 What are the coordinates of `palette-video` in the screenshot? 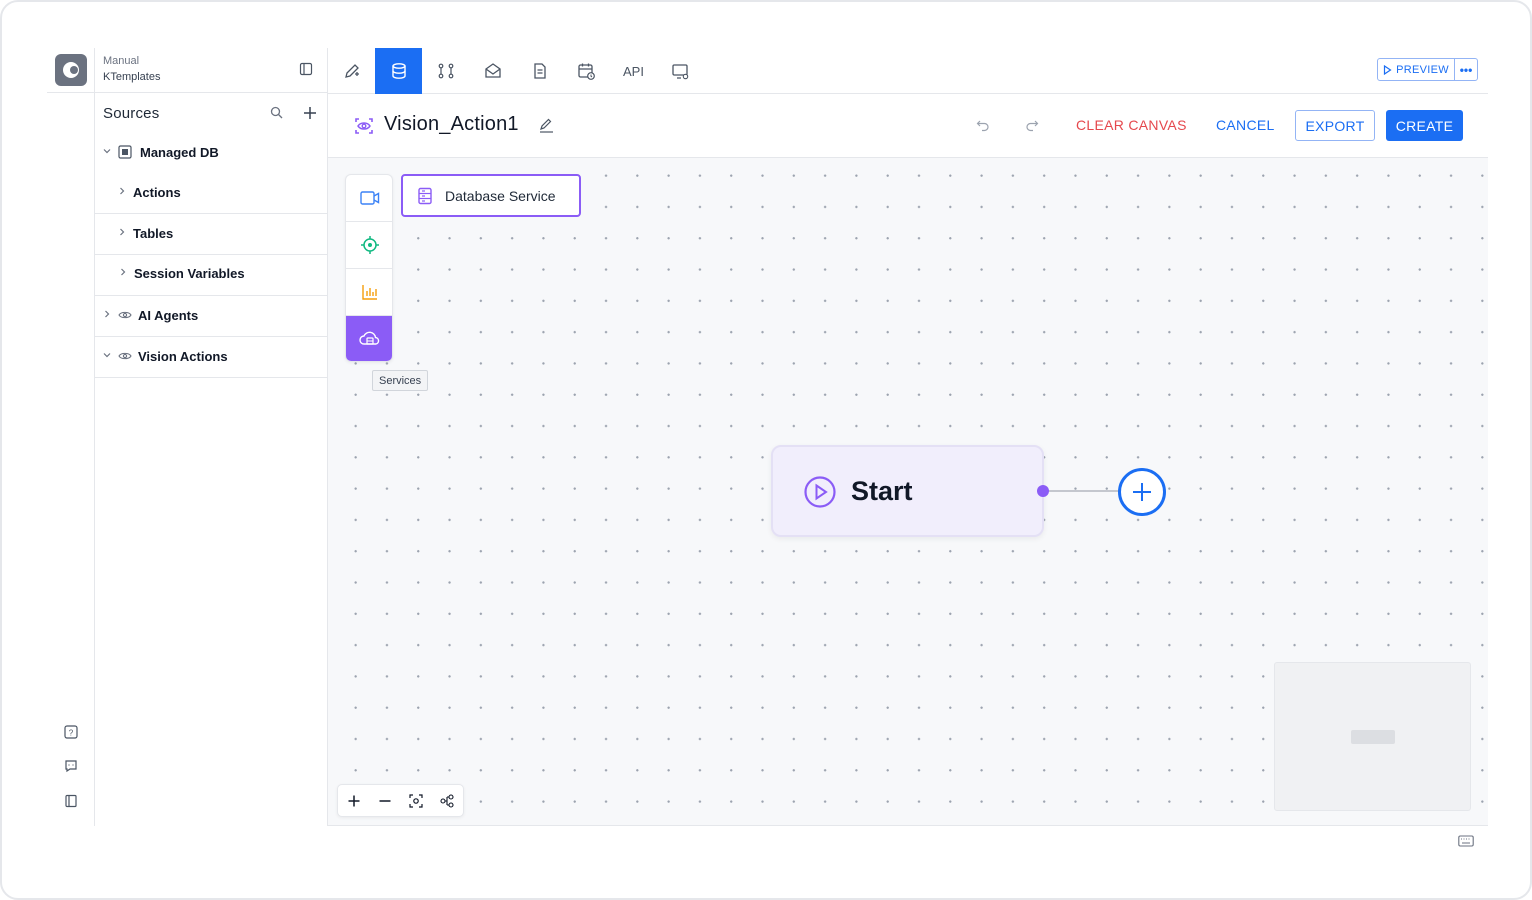 It's located at (369, 198).